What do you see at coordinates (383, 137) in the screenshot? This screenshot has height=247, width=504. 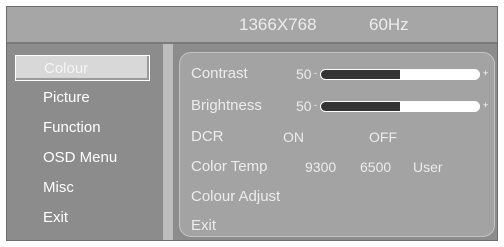 I see `dcr-off-option: OFF` at bounding box center [383, 137].